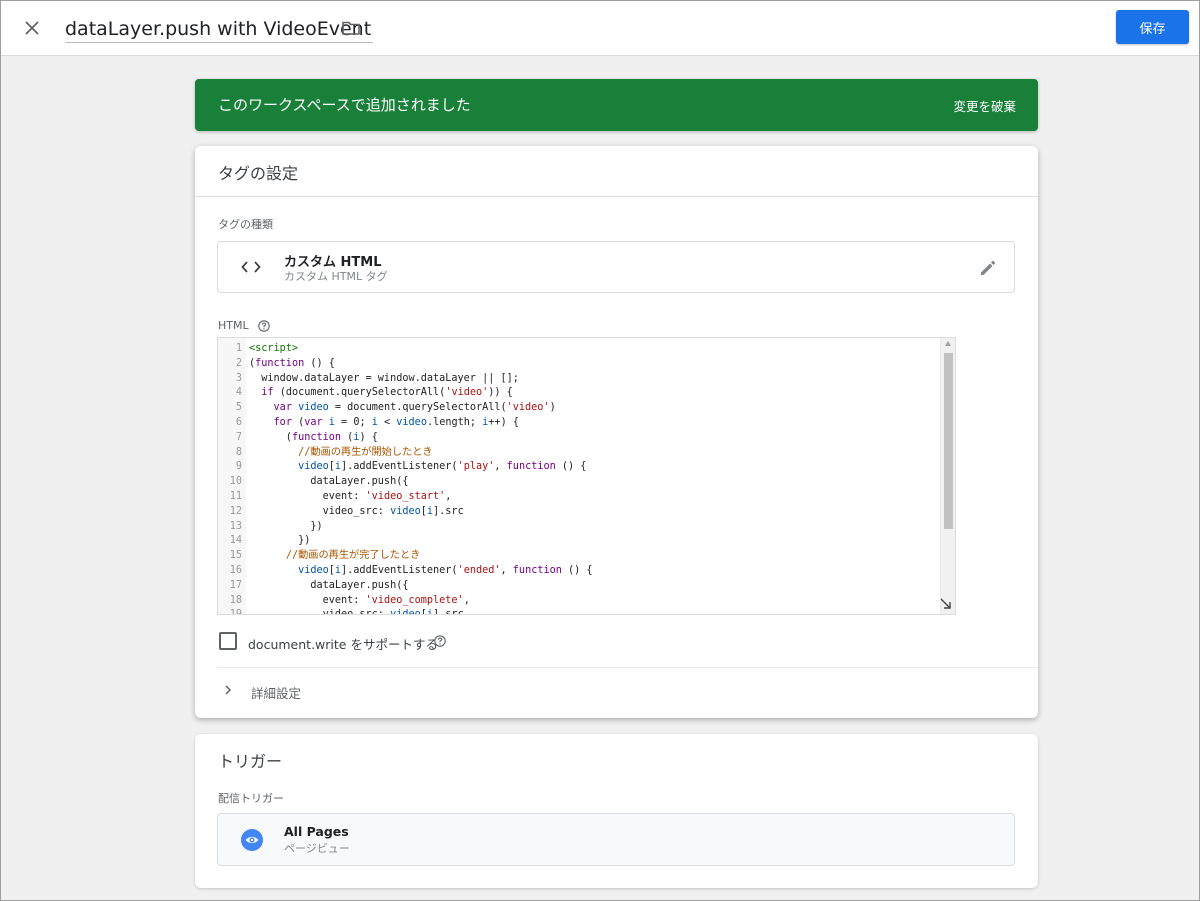 This screenshot has width=1200, height=901. What do you see at coordinates (500, 393) in the screenshot?
I see `code-token: )) {` at bounding box center [500, 393].